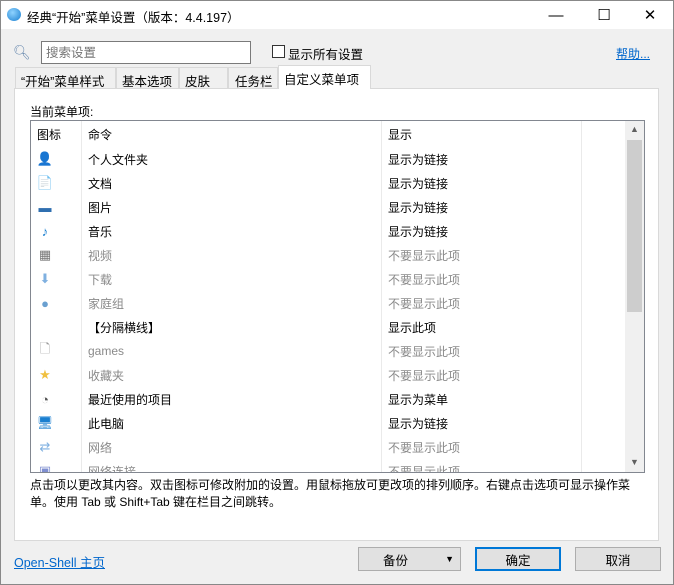  What do you see at coordinates (232, 465) in the screenshot?
I see `item-command: 网络连接` at bounding box center [232, 465].